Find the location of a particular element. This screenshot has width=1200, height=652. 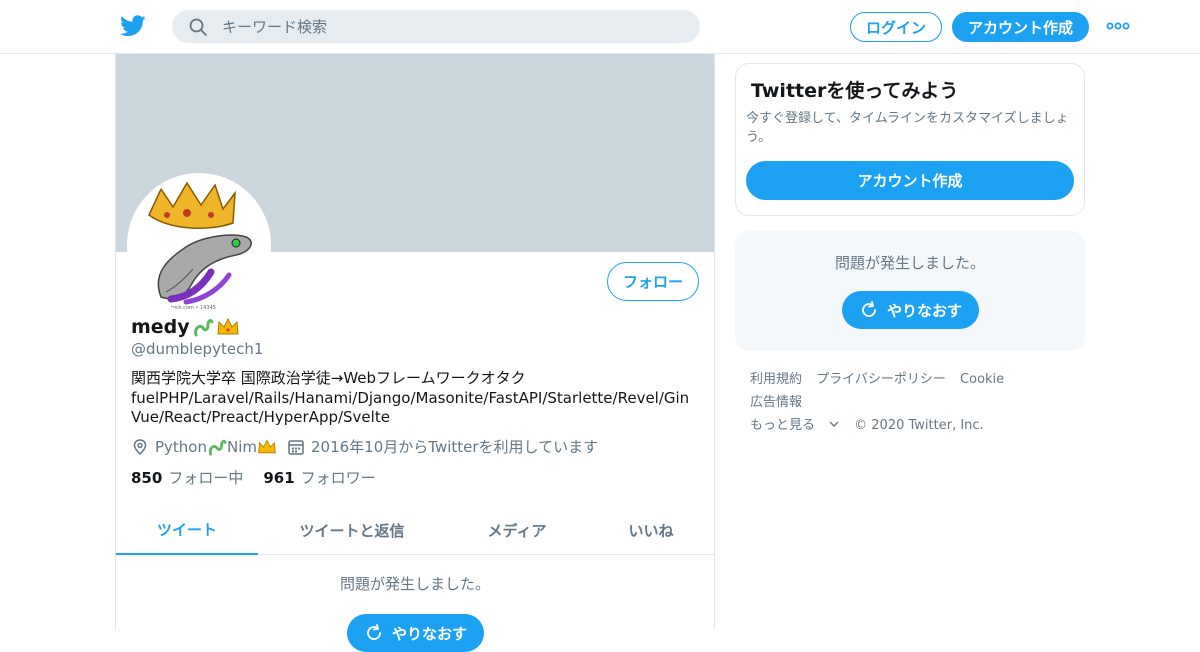

signup-card-description: 今すぐ登録して、タイムラインをカスタマイズしましょう。 is located at coordinates (907, 128).